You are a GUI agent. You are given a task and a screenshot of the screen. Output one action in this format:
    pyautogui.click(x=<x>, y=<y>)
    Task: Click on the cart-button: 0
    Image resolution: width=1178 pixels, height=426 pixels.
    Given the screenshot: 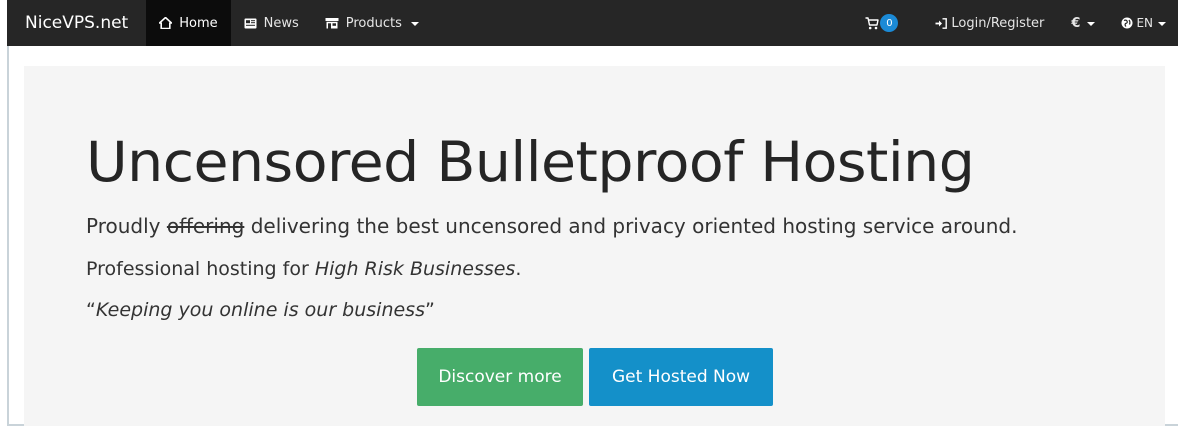 What is the action you would take?
    pyautogui.click(x=887, y=23)
    